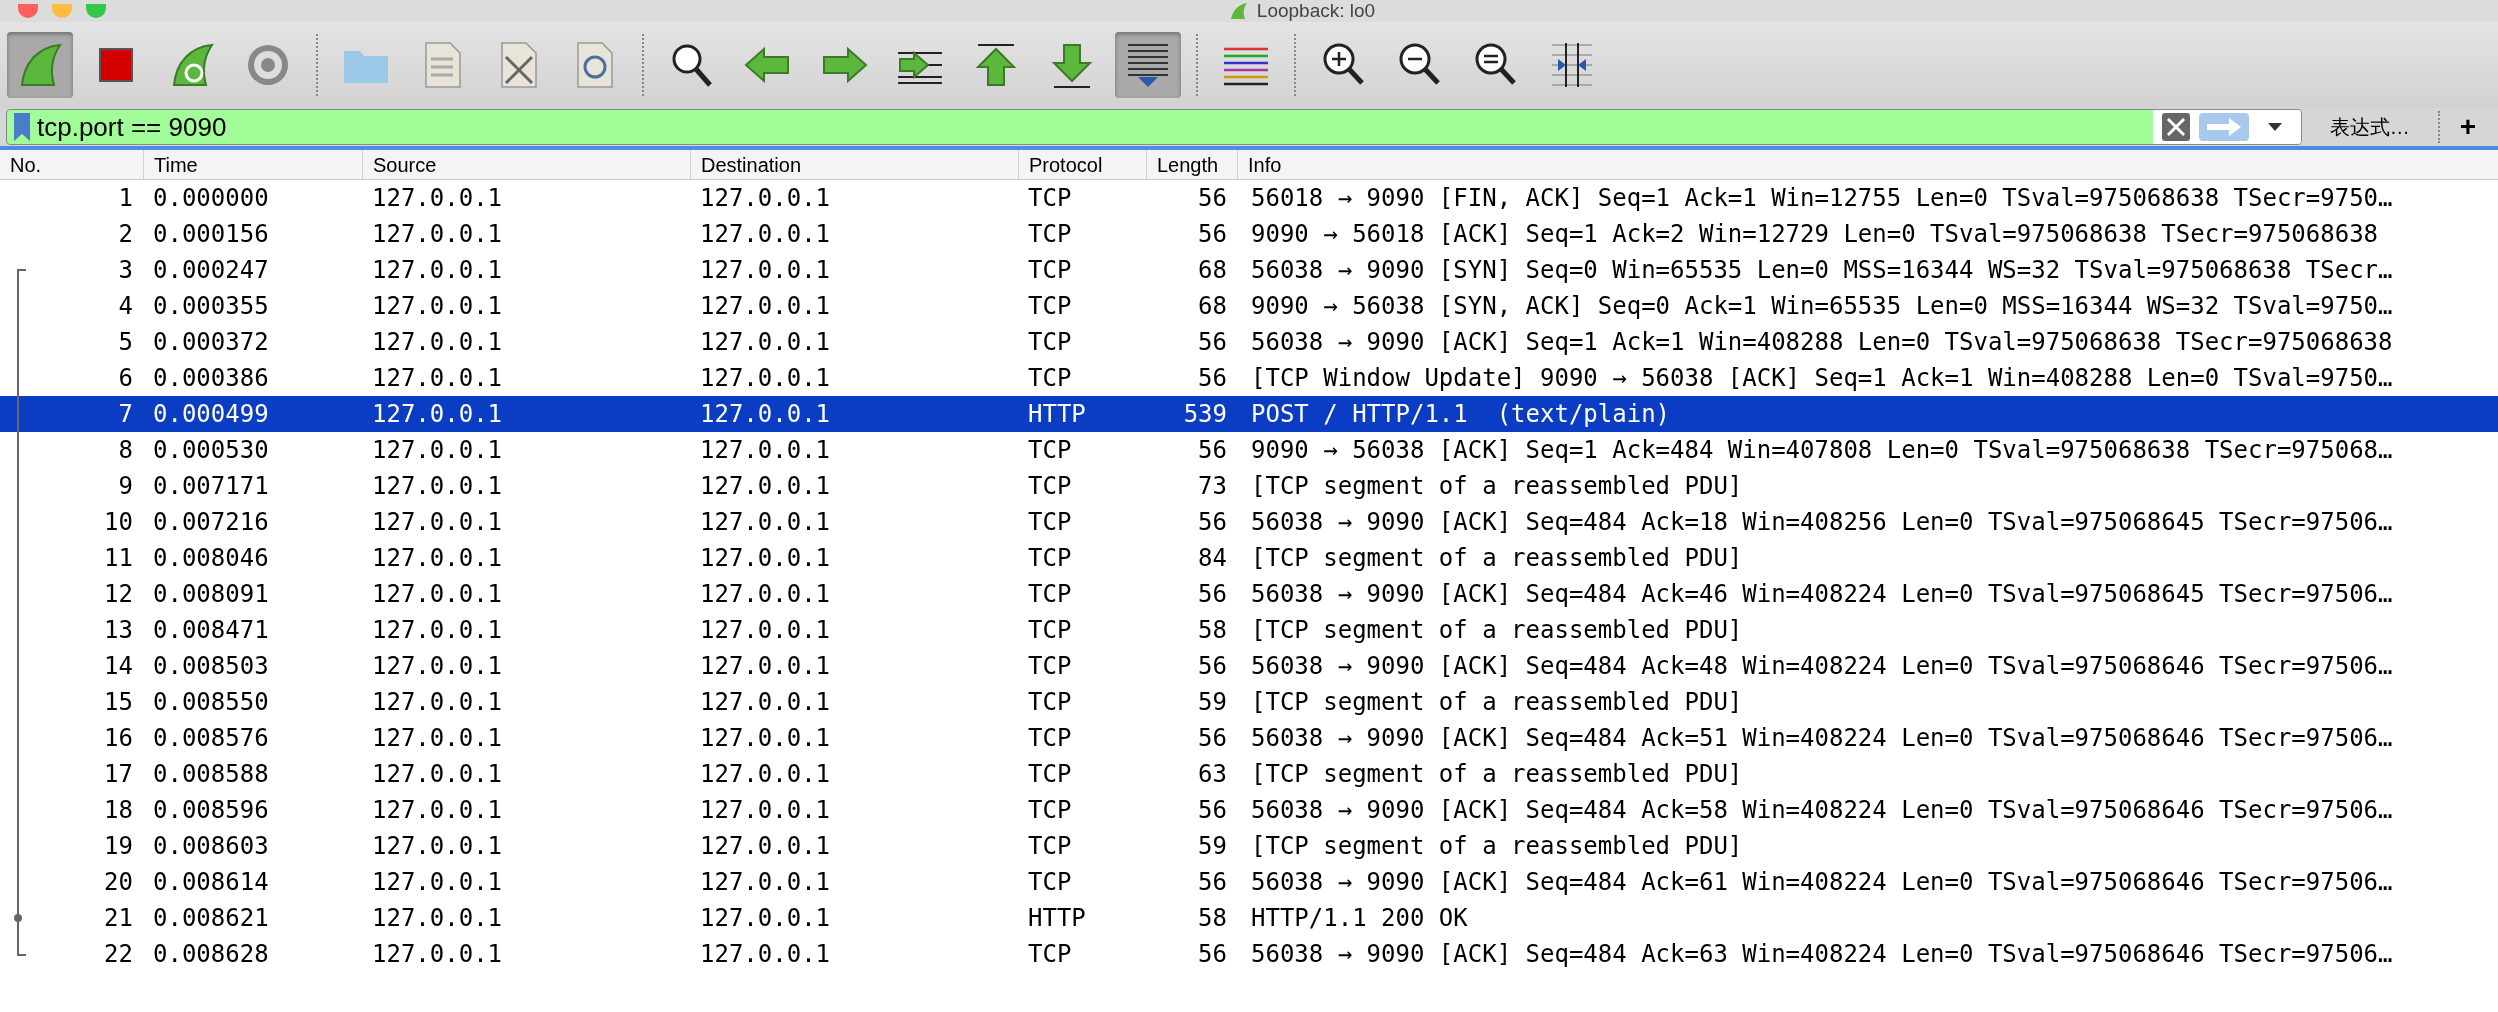 The image size is (2498, 1012). I want to click on table-cell-text: 0.008628, so click(211, 954).